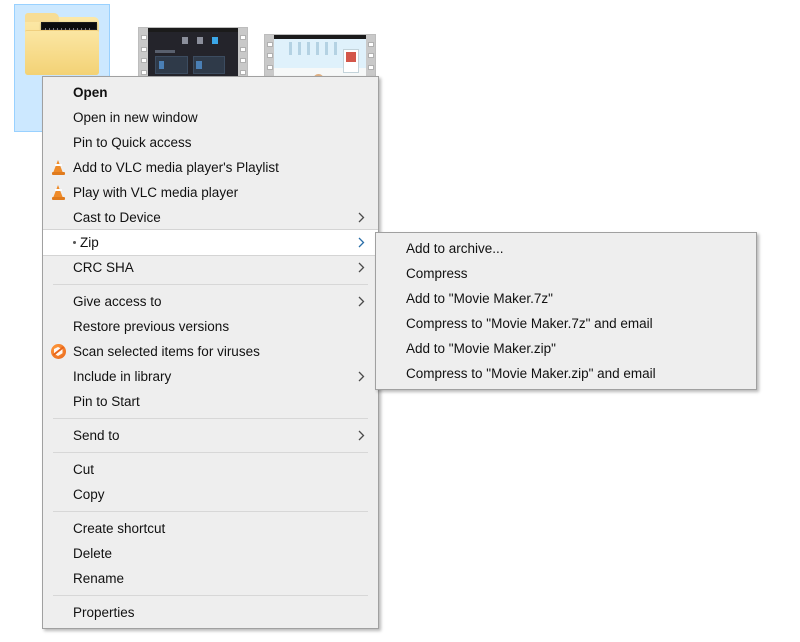 The image size is (800, 642). Describe the element at coordinates (132, 142) in the screenshot. I see `menu-item-label: Pin to Quick access` at that location.